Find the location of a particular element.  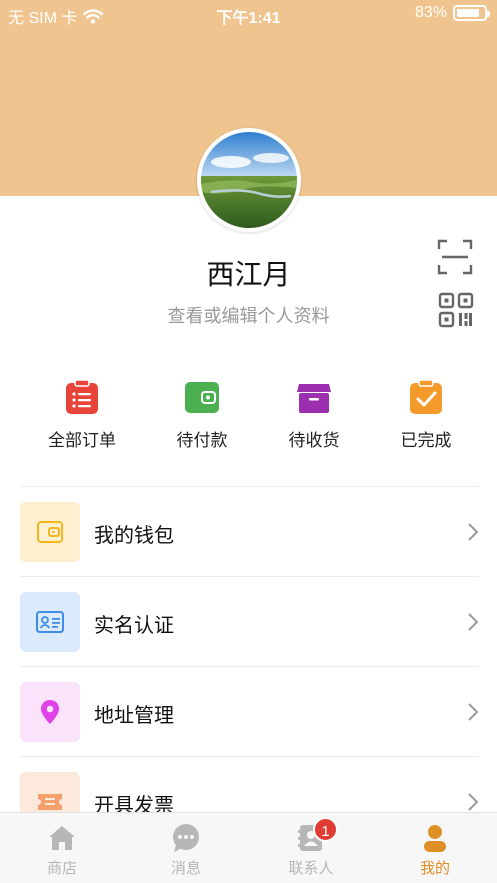

order-pending-receipt-button: 待收货 is located at coordinates (314, 412).